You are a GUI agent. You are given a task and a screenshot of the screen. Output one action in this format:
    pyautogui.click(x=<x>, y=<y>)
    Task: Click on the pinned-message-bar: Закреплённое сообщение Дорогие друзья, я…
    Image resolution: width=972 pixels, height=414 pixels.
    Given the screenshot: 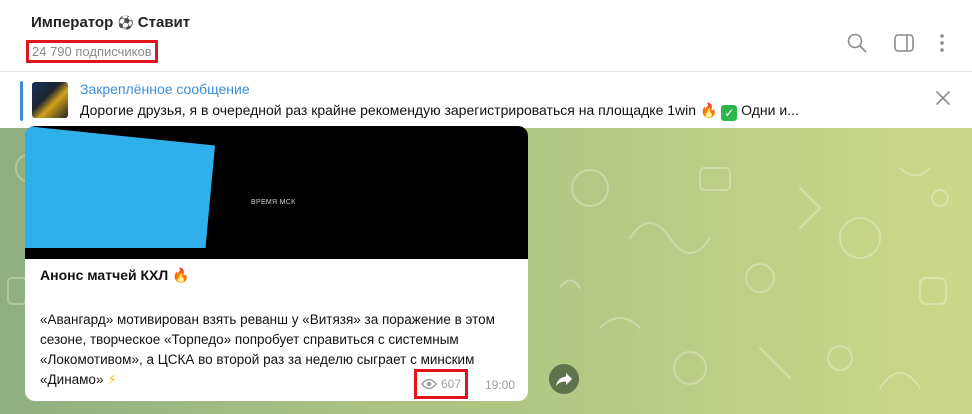 What is the action you would take?
    pyautogui.click(x=486, y=100)
    